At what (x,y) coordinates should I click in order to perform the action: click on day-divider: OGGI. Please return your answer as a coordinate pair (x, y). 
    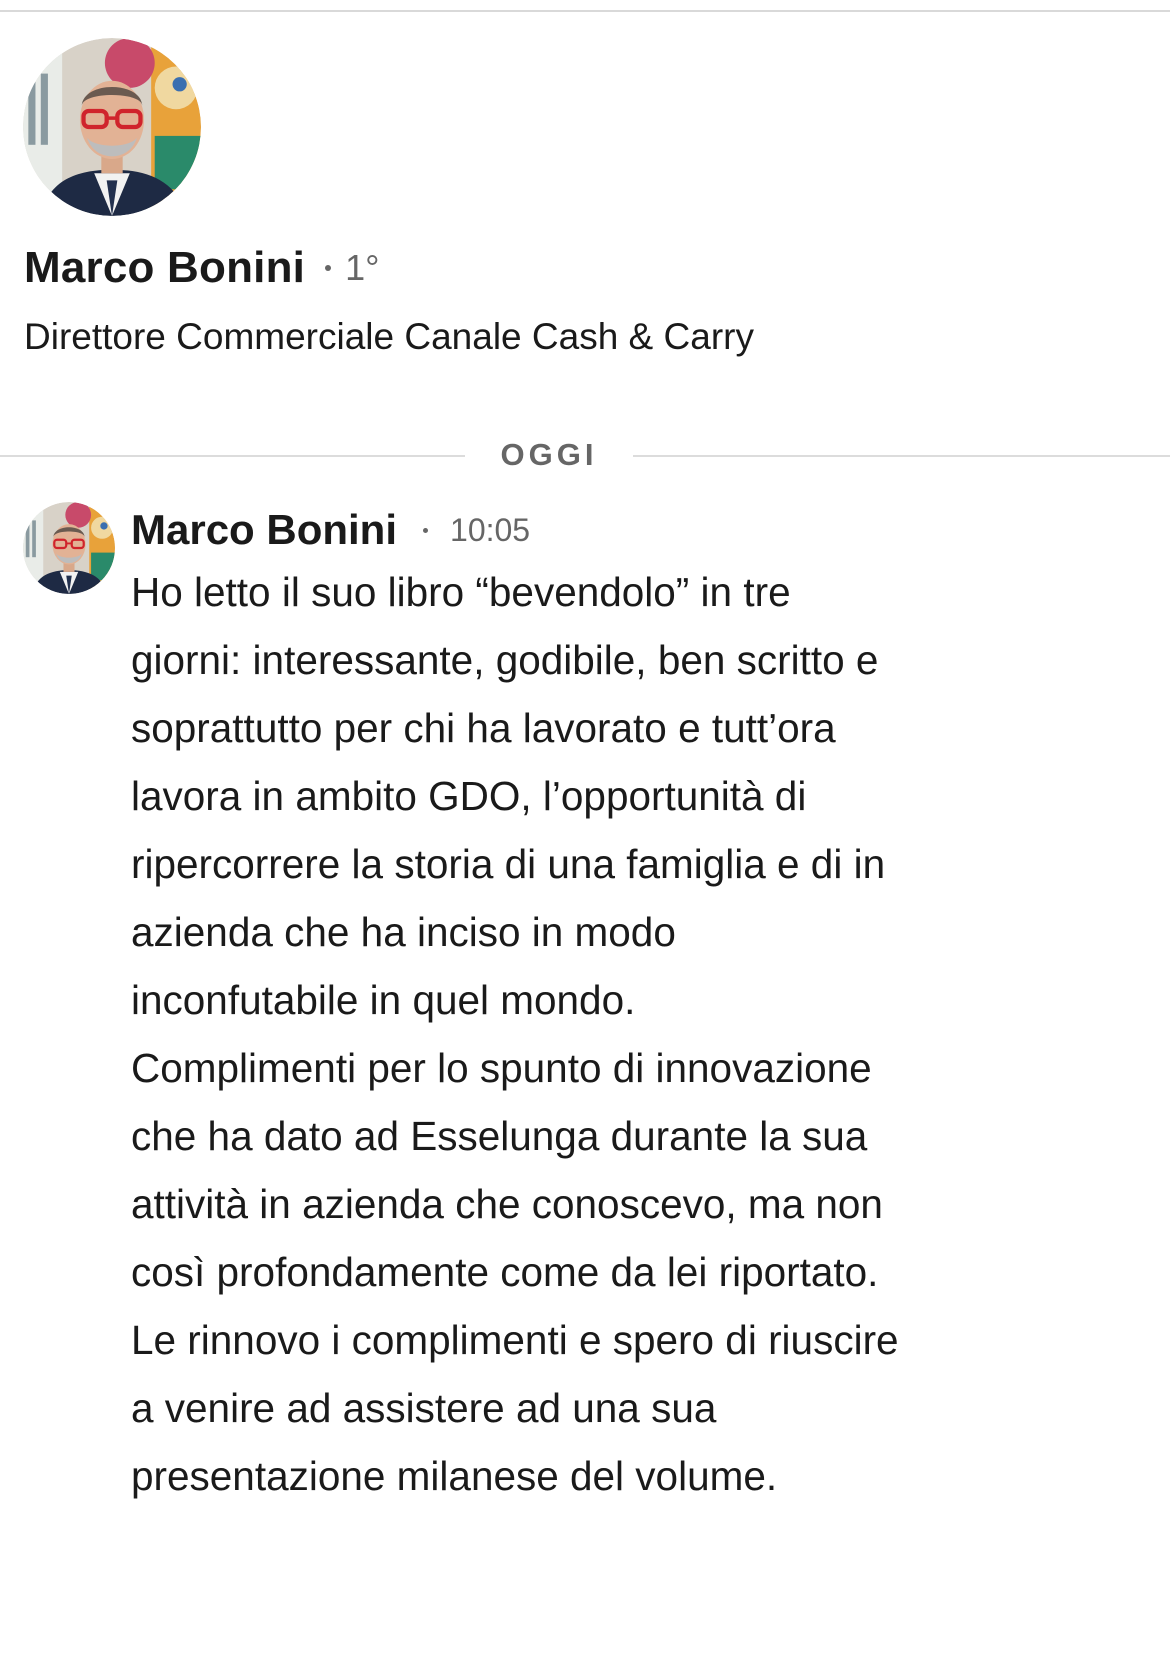
    Looking at the image, I should click on (585, 455).